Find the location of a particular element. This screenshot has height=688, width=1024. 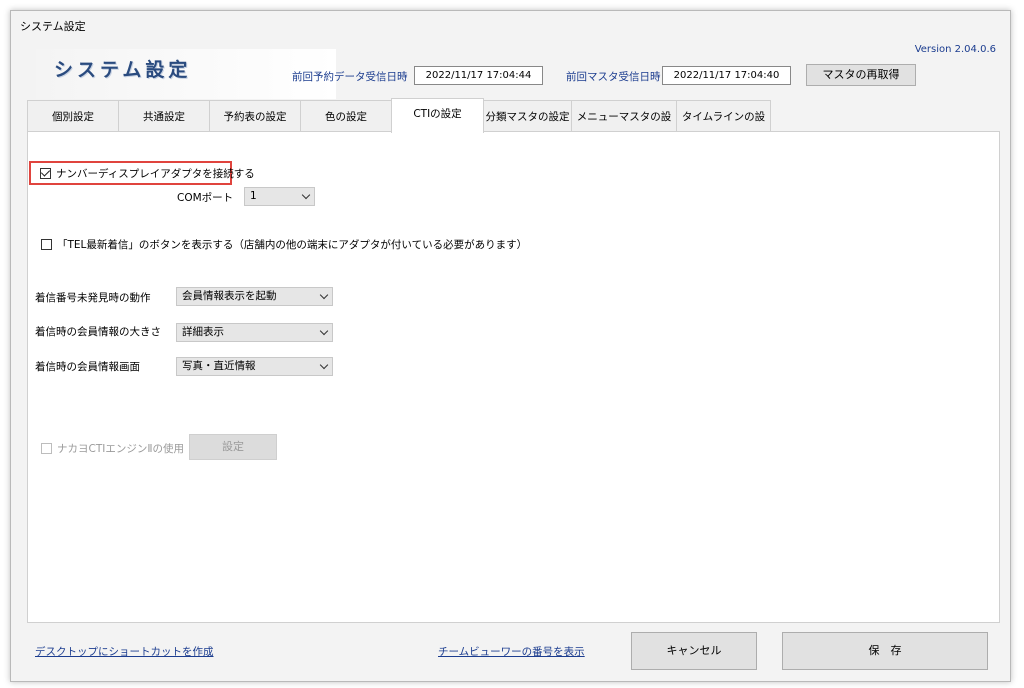

tab-timeline: タイムラインの設定 is located at coordinates (723, 127).